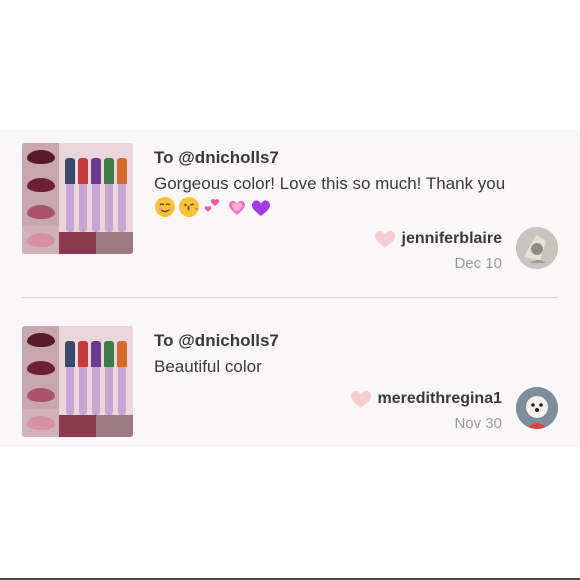 This screenshot has width=580, height=580. I want to click on review-meta: jenniferblaire Dec 10, so click(438, 250).